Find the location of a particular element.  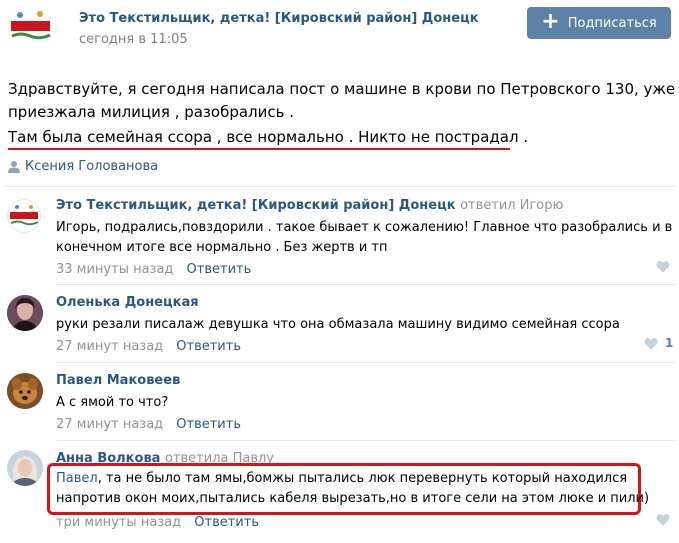

group-avatar is located at coordinates (30, 26).